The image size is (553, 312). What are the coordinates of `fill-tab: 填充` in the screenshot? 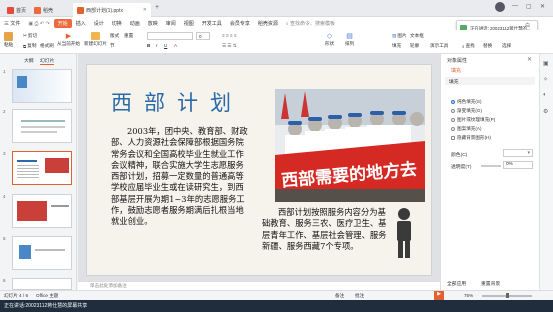 It's located at (456, 70).